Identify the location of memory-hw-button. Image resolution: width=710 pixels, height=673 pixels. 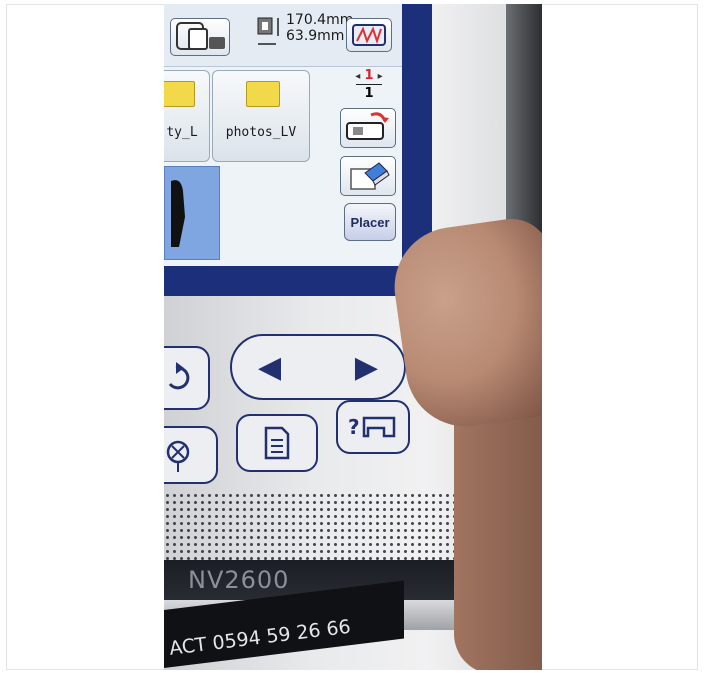
(277, 443).